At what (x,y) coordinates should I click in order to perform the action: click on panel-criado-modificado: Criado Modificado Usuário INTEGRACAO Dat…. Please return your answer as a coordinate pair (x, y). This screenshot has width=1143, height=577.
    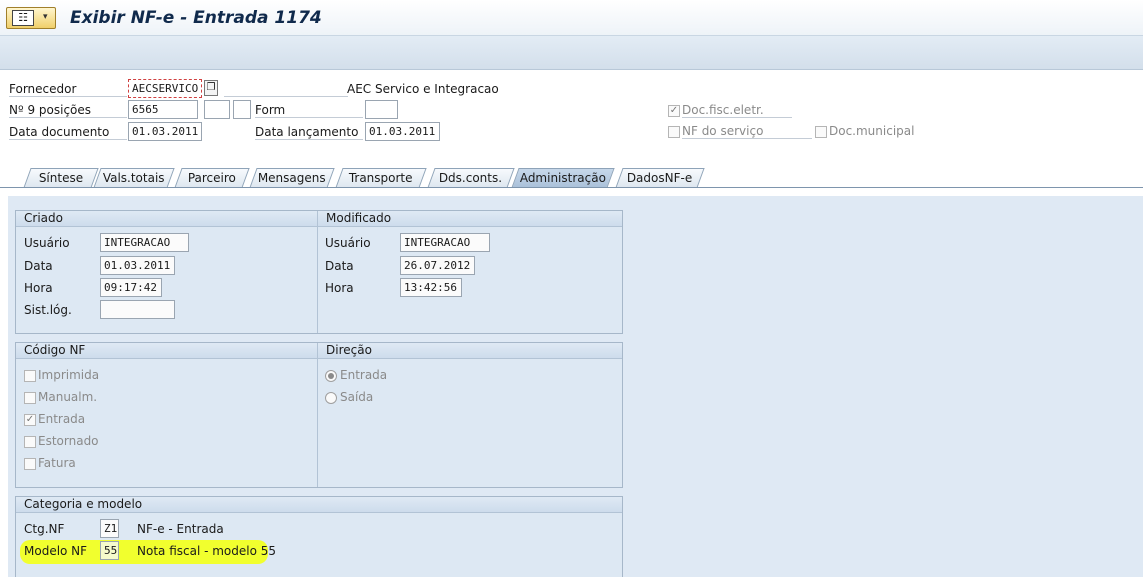
    Looking at the image, I should click on (319, 272).